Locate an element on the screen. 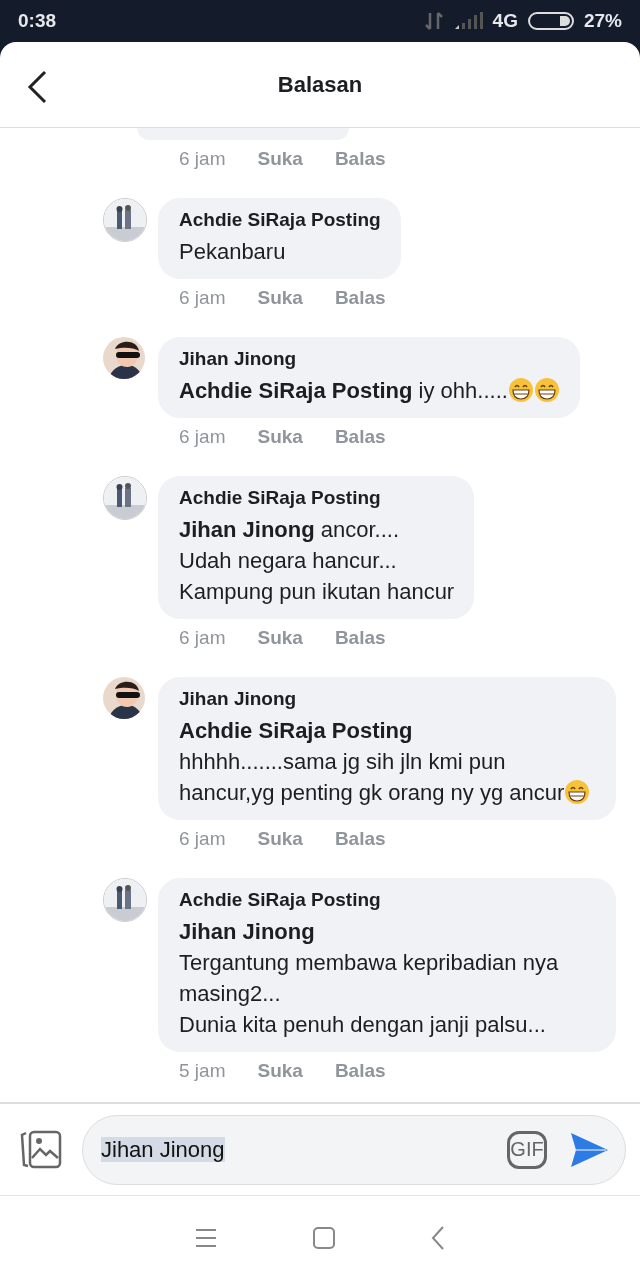  network-type: 4G is located at coordinates (505, 21).